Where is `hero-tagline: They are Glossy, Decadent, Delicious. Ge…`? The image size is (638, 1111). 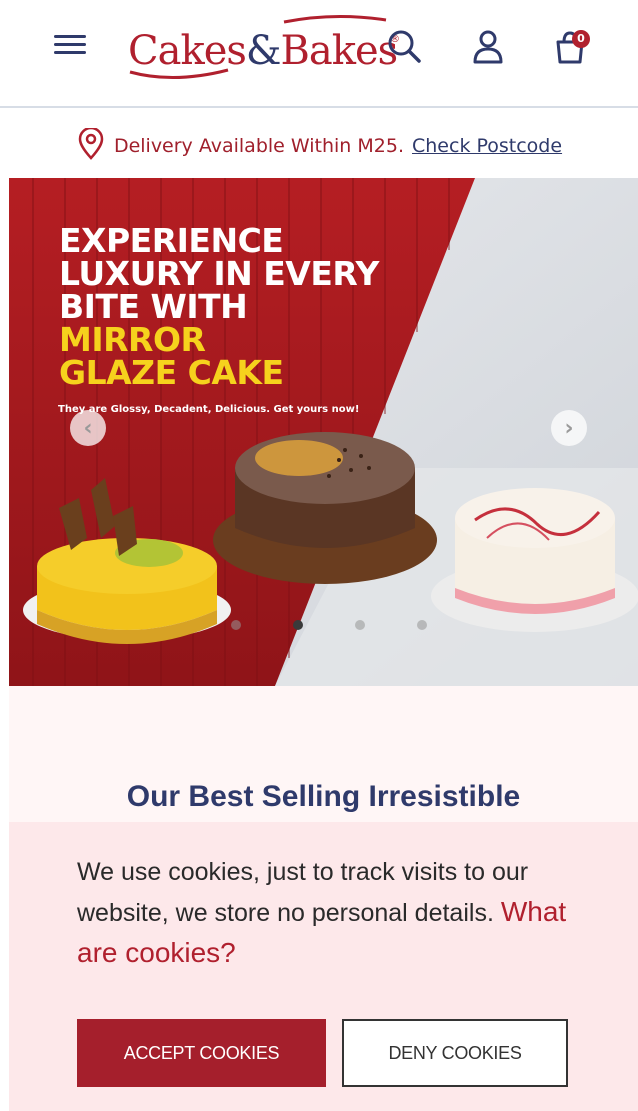 hero-tagline: They are Glossy, Decadent, Delicious. Ge… is located at coordinates (209, 409).